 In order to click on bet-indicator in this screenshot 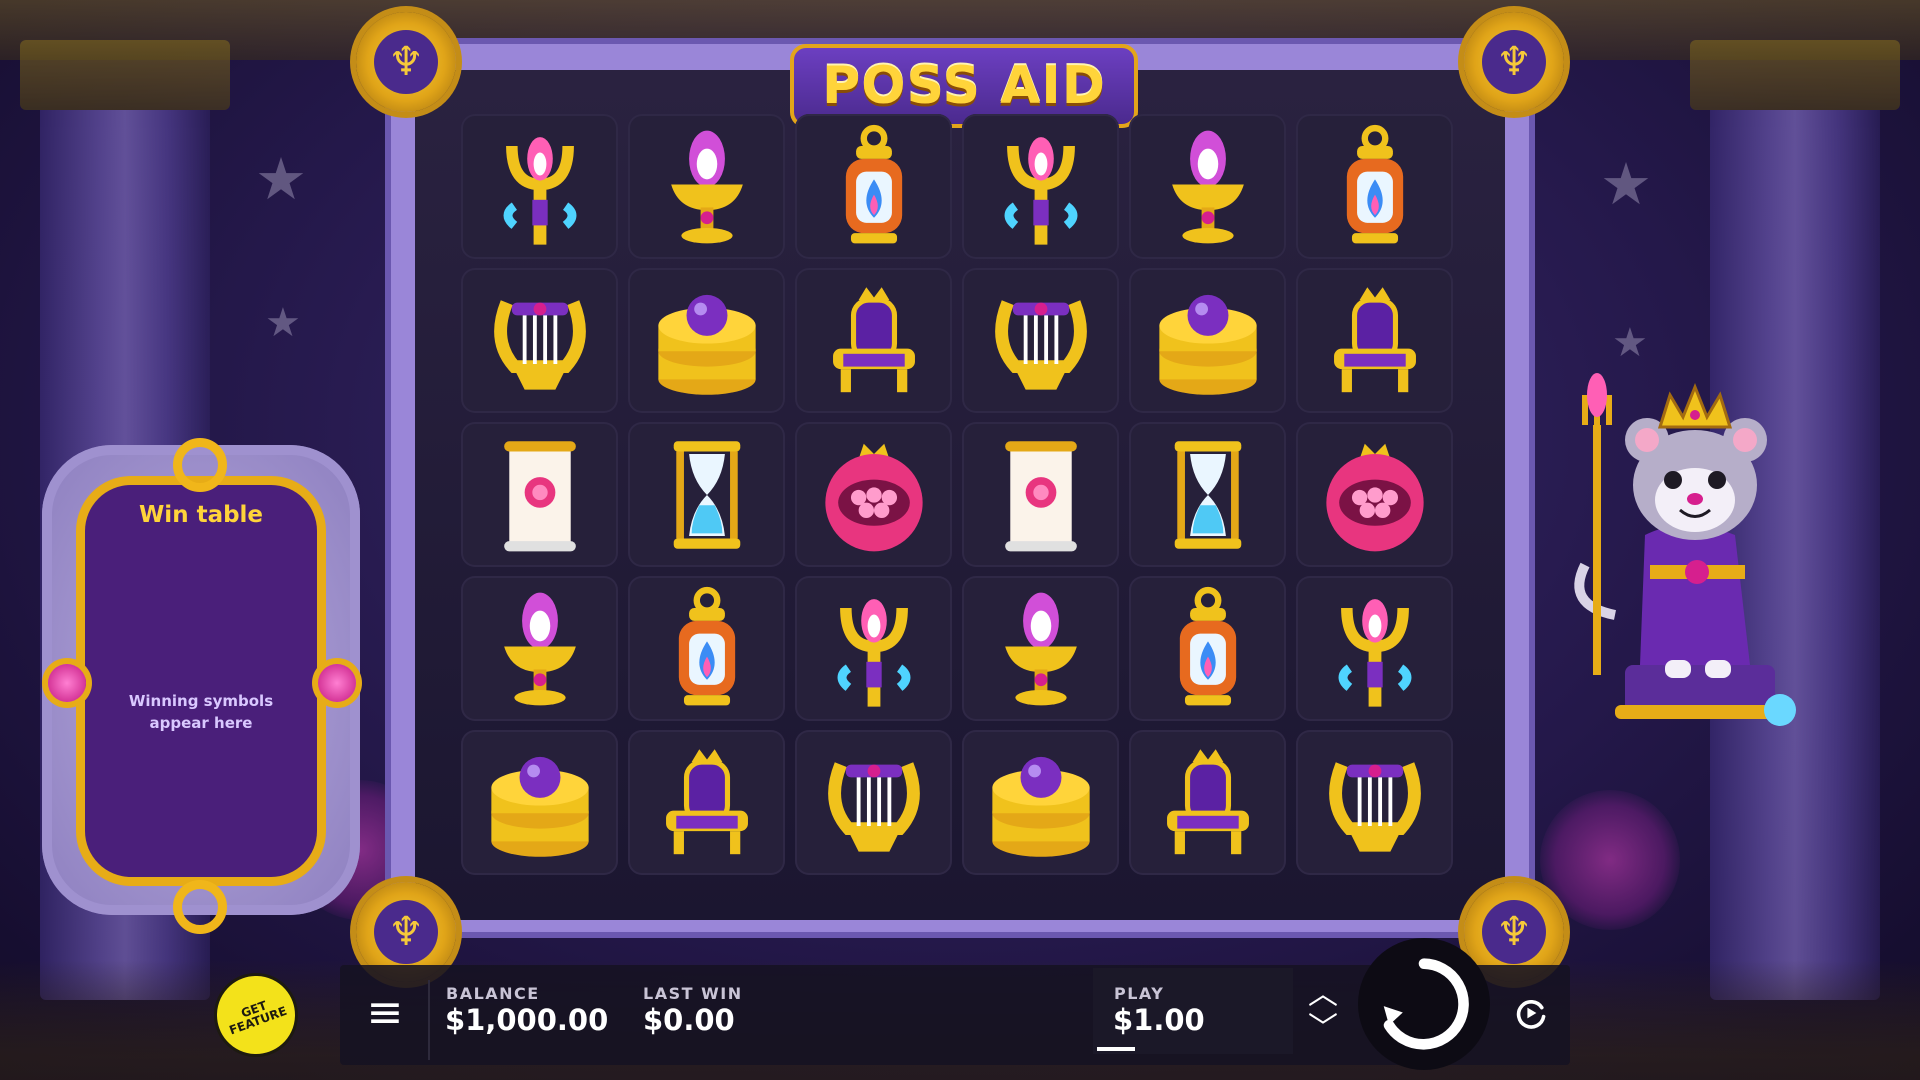, I will do `click(1116, 1049)`.